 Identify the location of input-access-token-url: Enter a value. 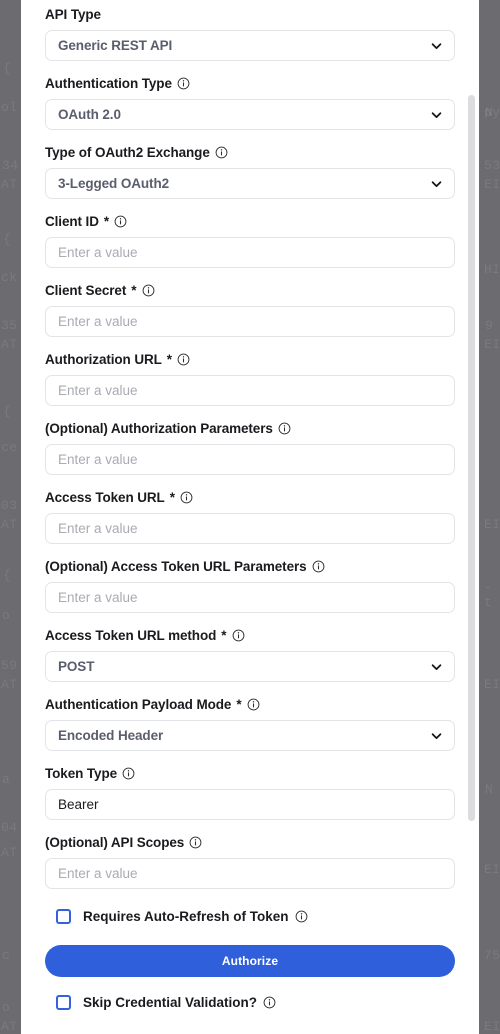
(250, 528).